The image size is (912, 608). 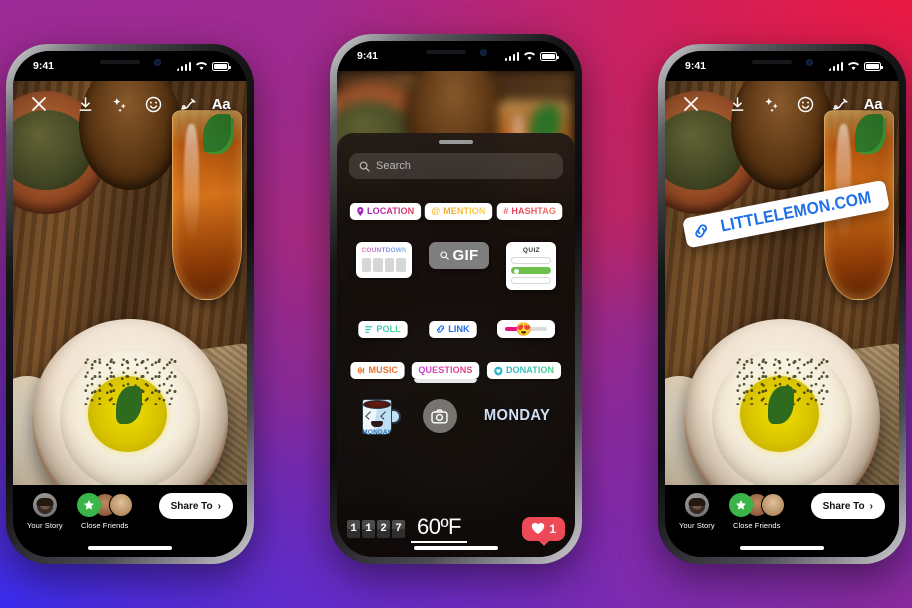 I want to click on sticker-location: LOCATION, so click(x=385, y=211).